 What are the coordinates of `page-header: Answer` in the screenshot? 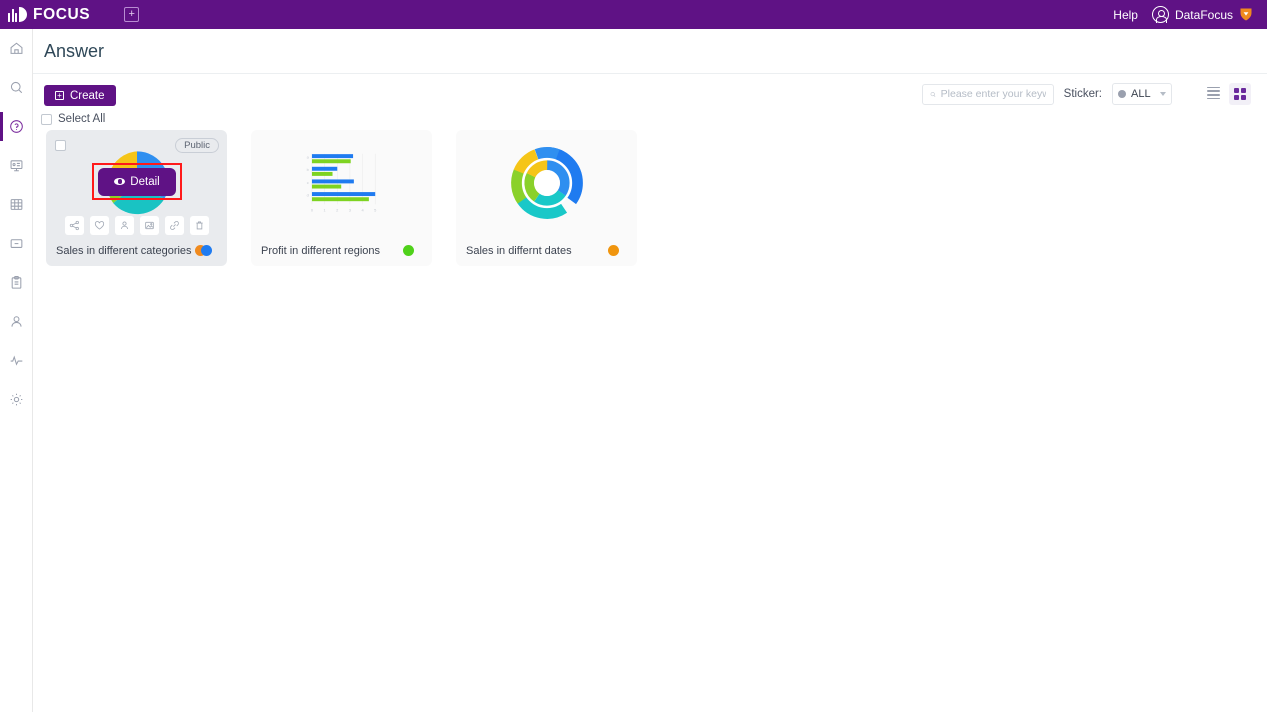 It's located at (650, 51).